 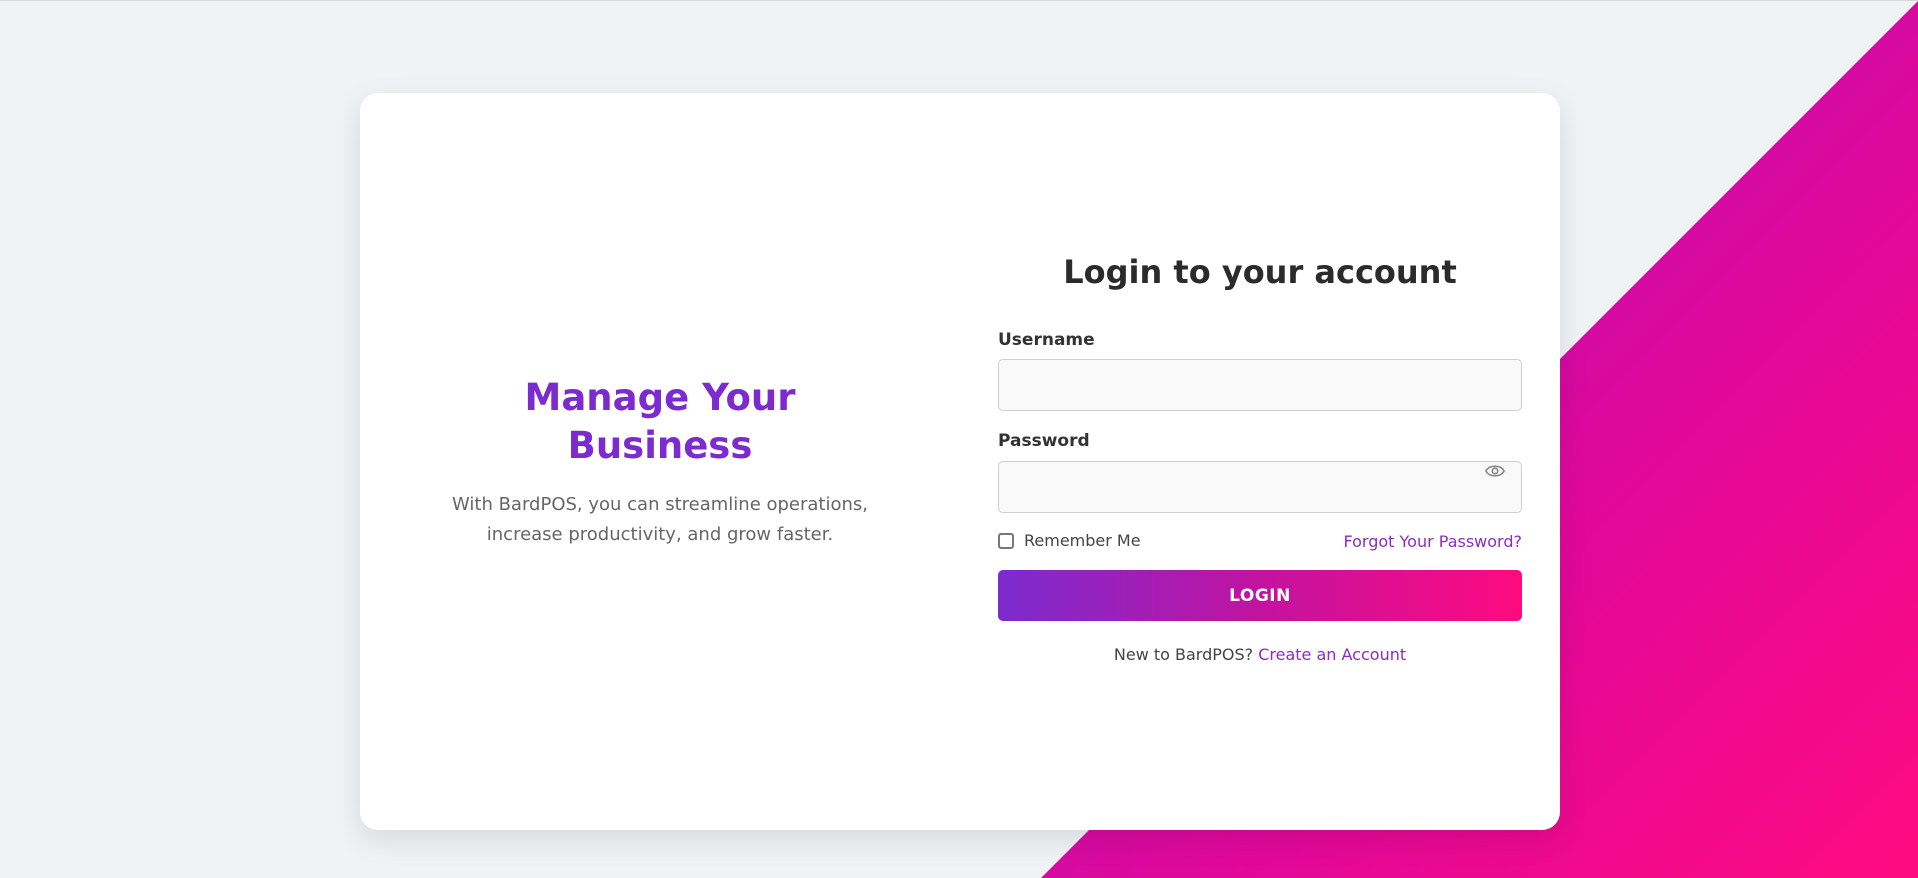 I want to click on password-label: Password, so click(x=1044, y=441).